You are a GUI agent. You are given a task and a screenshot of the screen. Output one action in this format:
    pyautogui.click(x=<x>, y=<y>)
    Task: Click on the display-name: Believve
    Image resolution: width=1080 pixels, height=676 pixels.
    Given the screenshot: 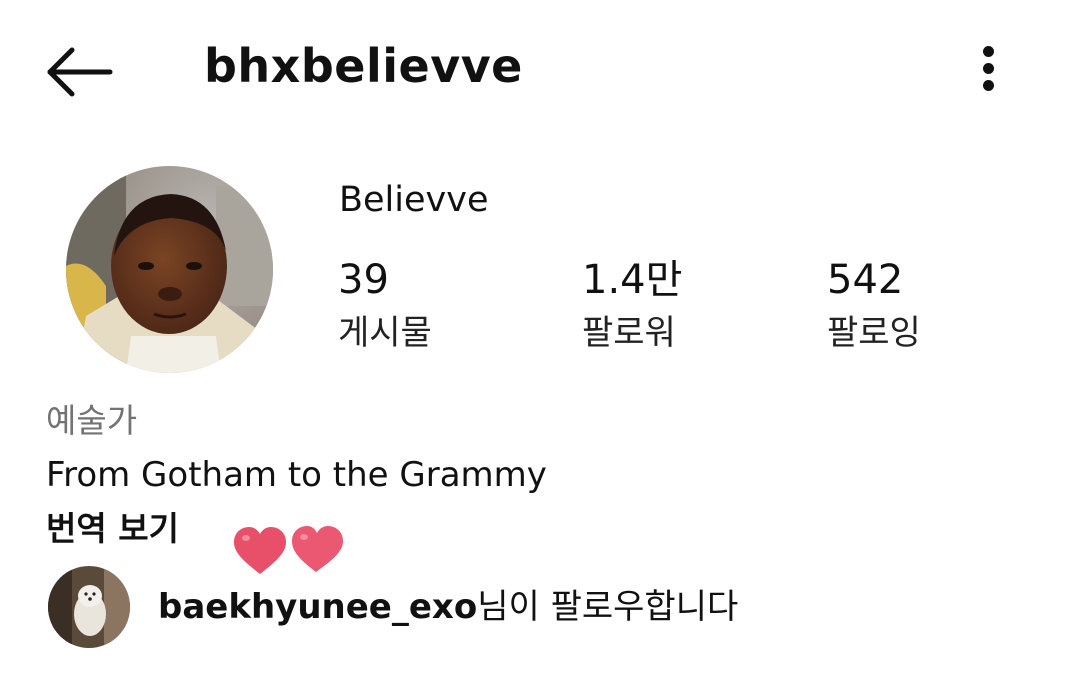 What is the action you would take?
    pyautogui.click(x=414, y=200)
    